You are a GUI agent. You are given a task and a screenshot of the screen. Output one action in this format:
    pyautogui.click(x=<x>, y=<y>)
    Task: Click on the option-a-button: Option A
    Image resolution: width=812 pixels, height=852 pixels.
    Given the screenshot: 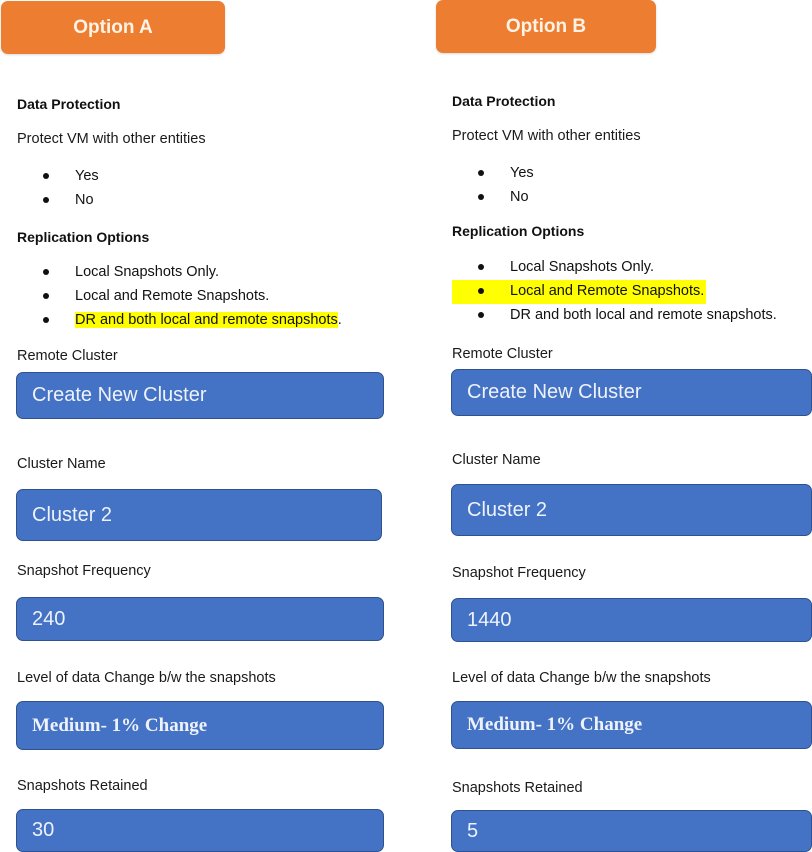 What is the action you would take?
    pyautogui.click(x=113, y=27)
    